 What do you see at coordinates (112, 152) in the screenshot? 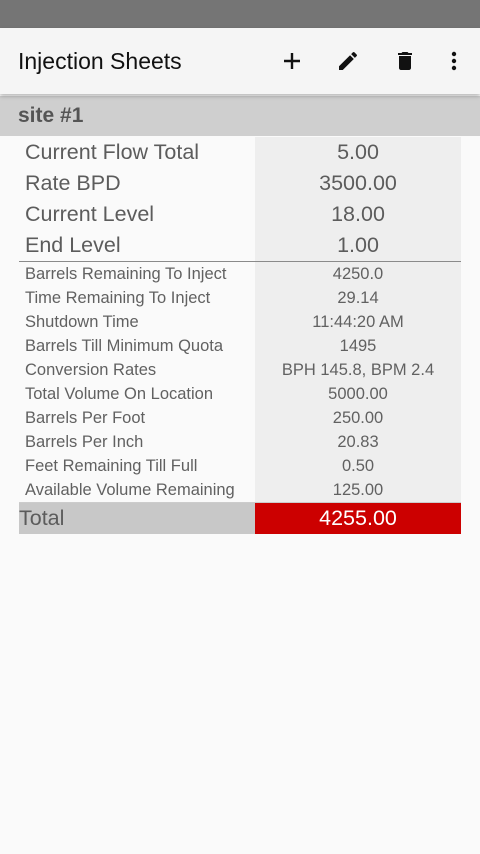
I see `row-label: Current Flow Total` at bounding box center [112, 152].